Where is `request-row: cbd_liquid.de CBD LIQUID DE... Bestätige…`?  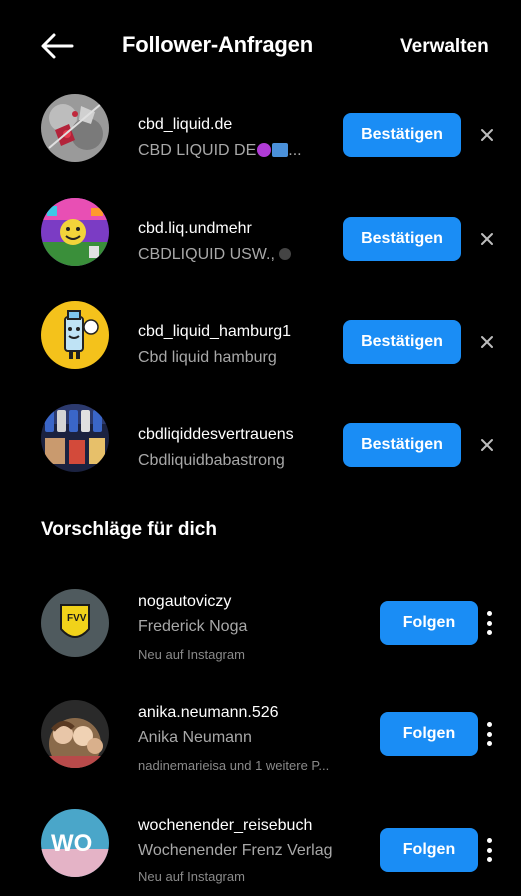 request-row: cbd_liquid.de CBD LIQUID DE... Bestätige… is located at coordinates (260, 137).